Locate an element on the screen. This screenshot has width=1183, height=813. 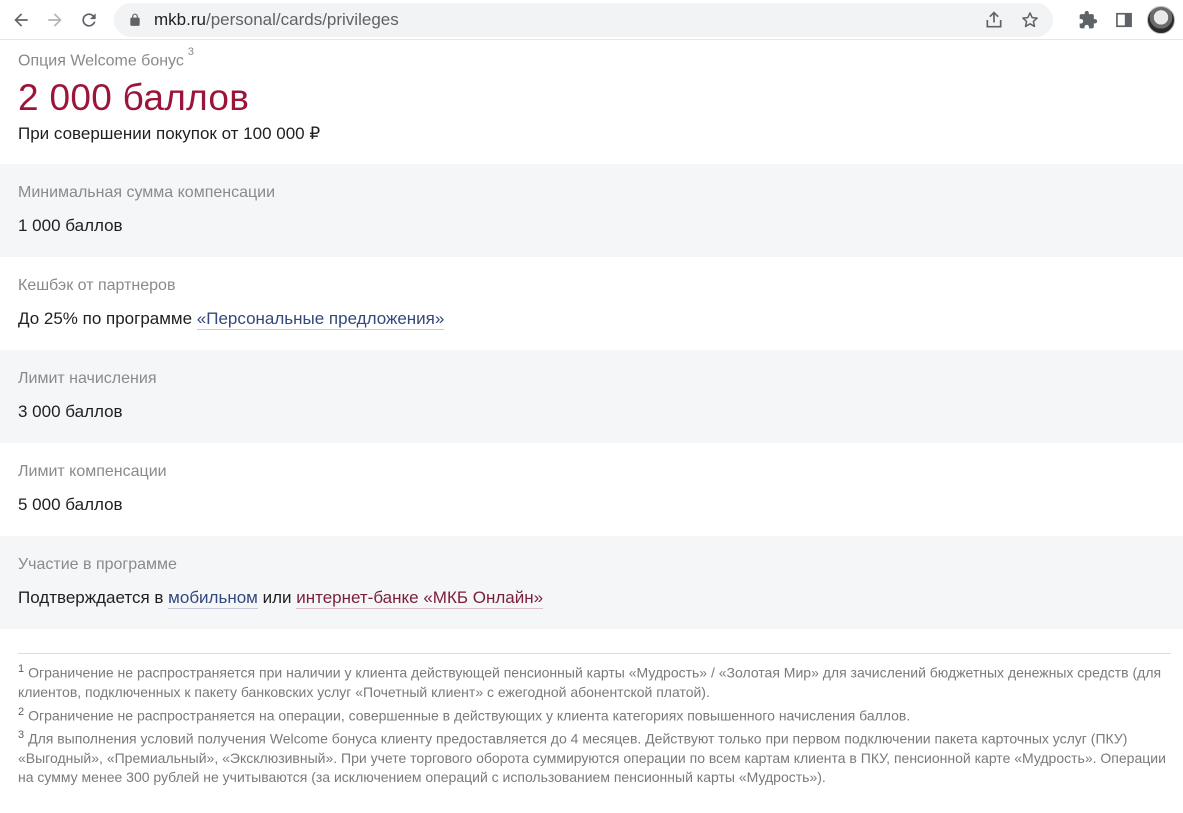
side-panel-icon is located at coordinates (1124, 19).